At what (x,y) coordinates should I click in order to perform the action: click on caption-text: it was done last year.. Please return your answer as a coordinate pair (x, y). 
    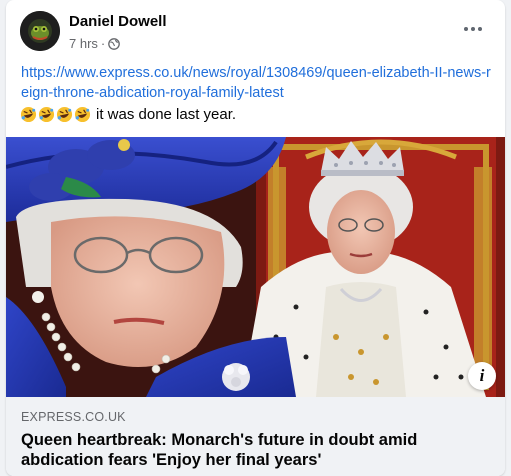
    Looking at the image, I should click on (166, 114).